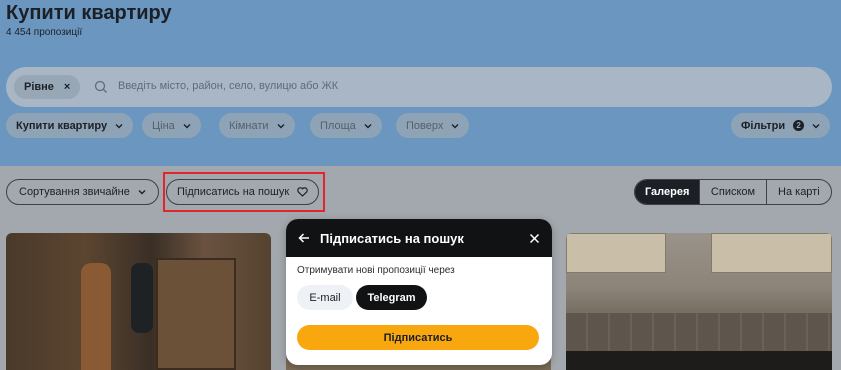 Image resolution: width=841 pixels, height=370 pixels. What do you see at coordinates (699, 333) in the screenshot?
I see `photo-backsplash` at bounding box center [699, 333].